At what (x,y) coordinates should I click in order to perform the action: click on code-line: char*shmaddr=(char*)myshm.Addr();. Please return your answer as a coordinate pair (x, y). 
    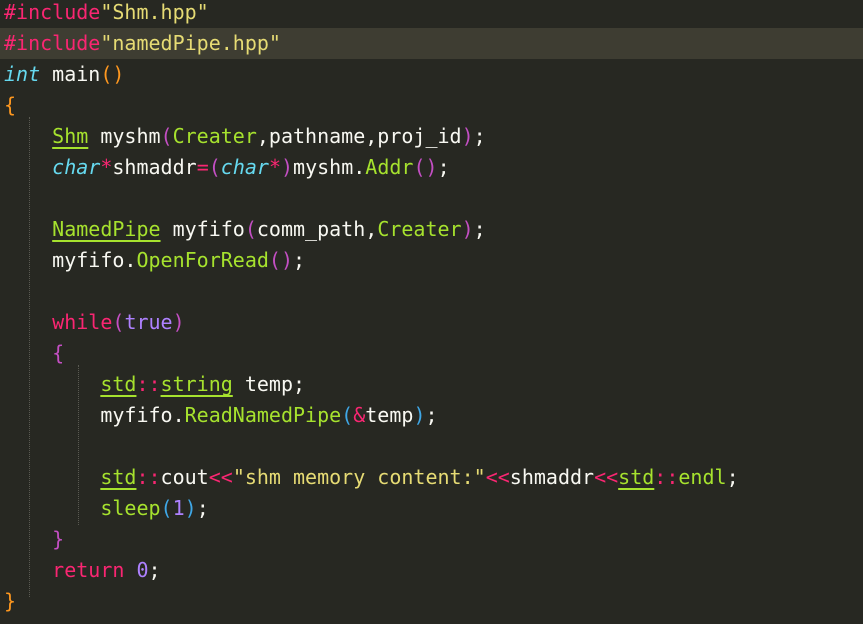
    Looking at the image, I should click on (431, 167).